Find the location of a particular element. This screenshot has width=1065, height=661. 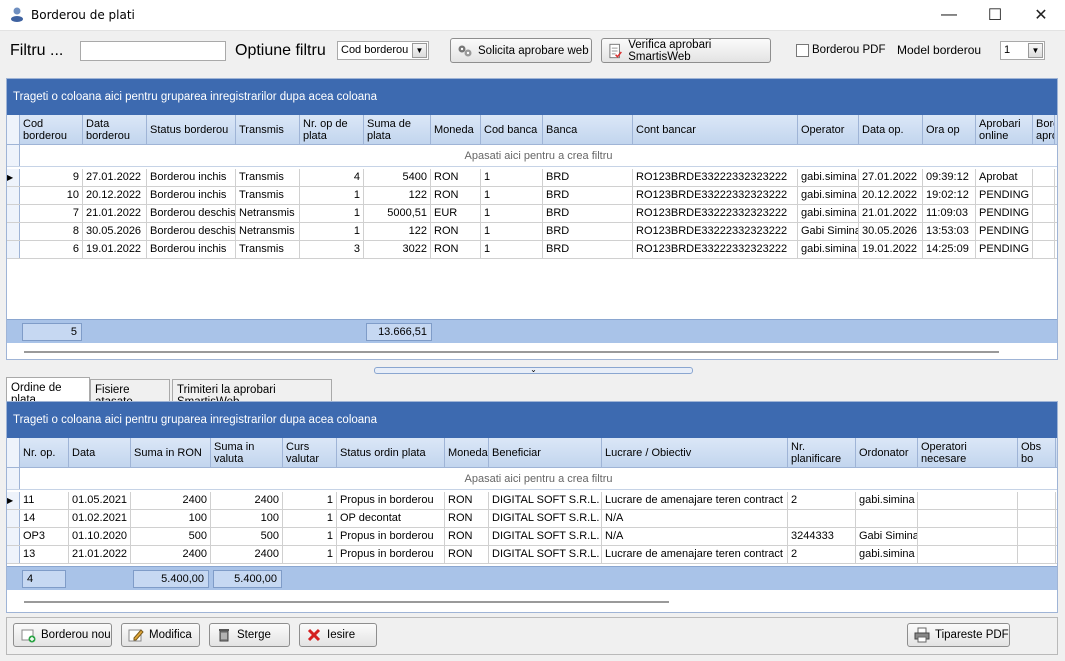

column-header: Transmis is located at coordinates (268, 129).